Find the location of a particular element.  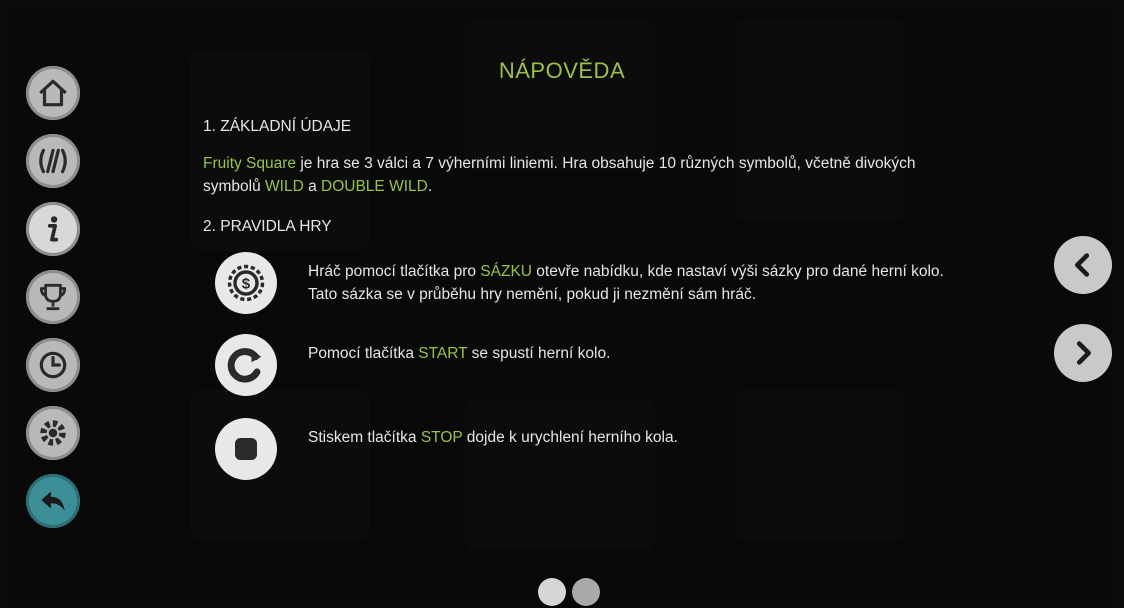

description-text: . is located at coordinates (430, 186).